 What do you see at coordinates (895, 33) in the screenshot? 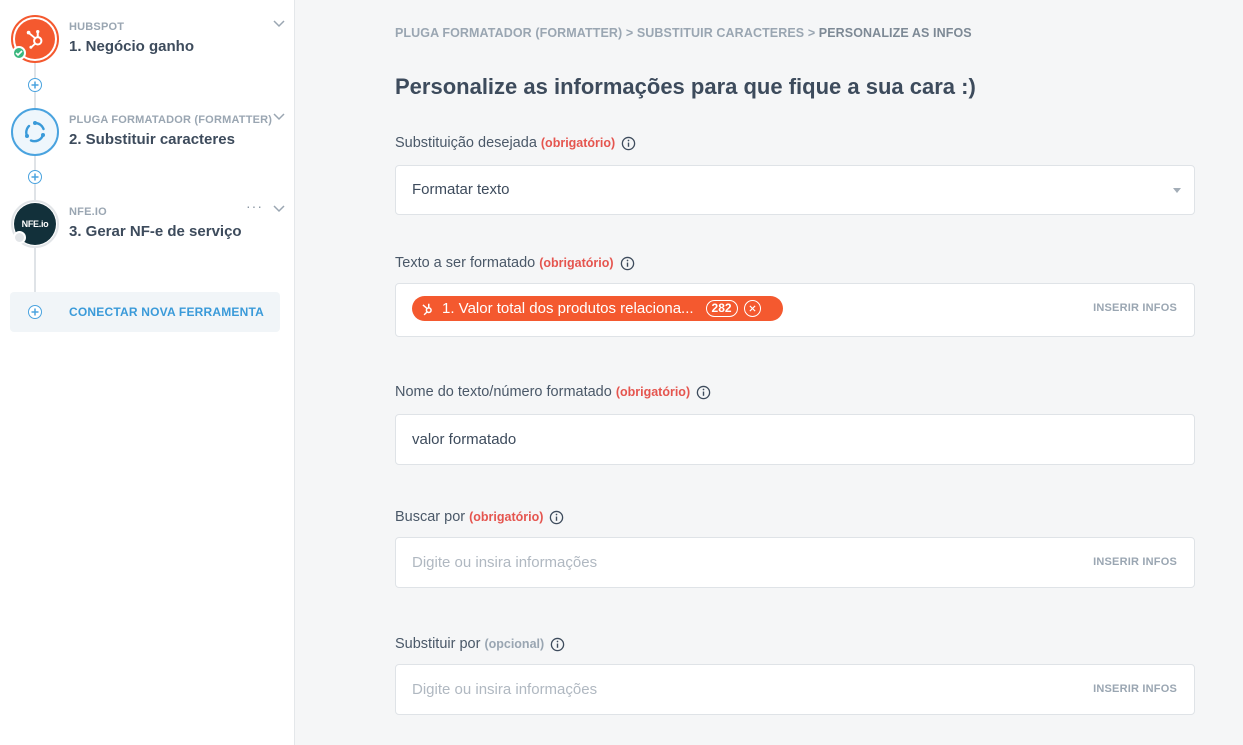
I see `breadcrumb-current: PERSONALIZE AS INFOS` at bounding box center [895, 33].